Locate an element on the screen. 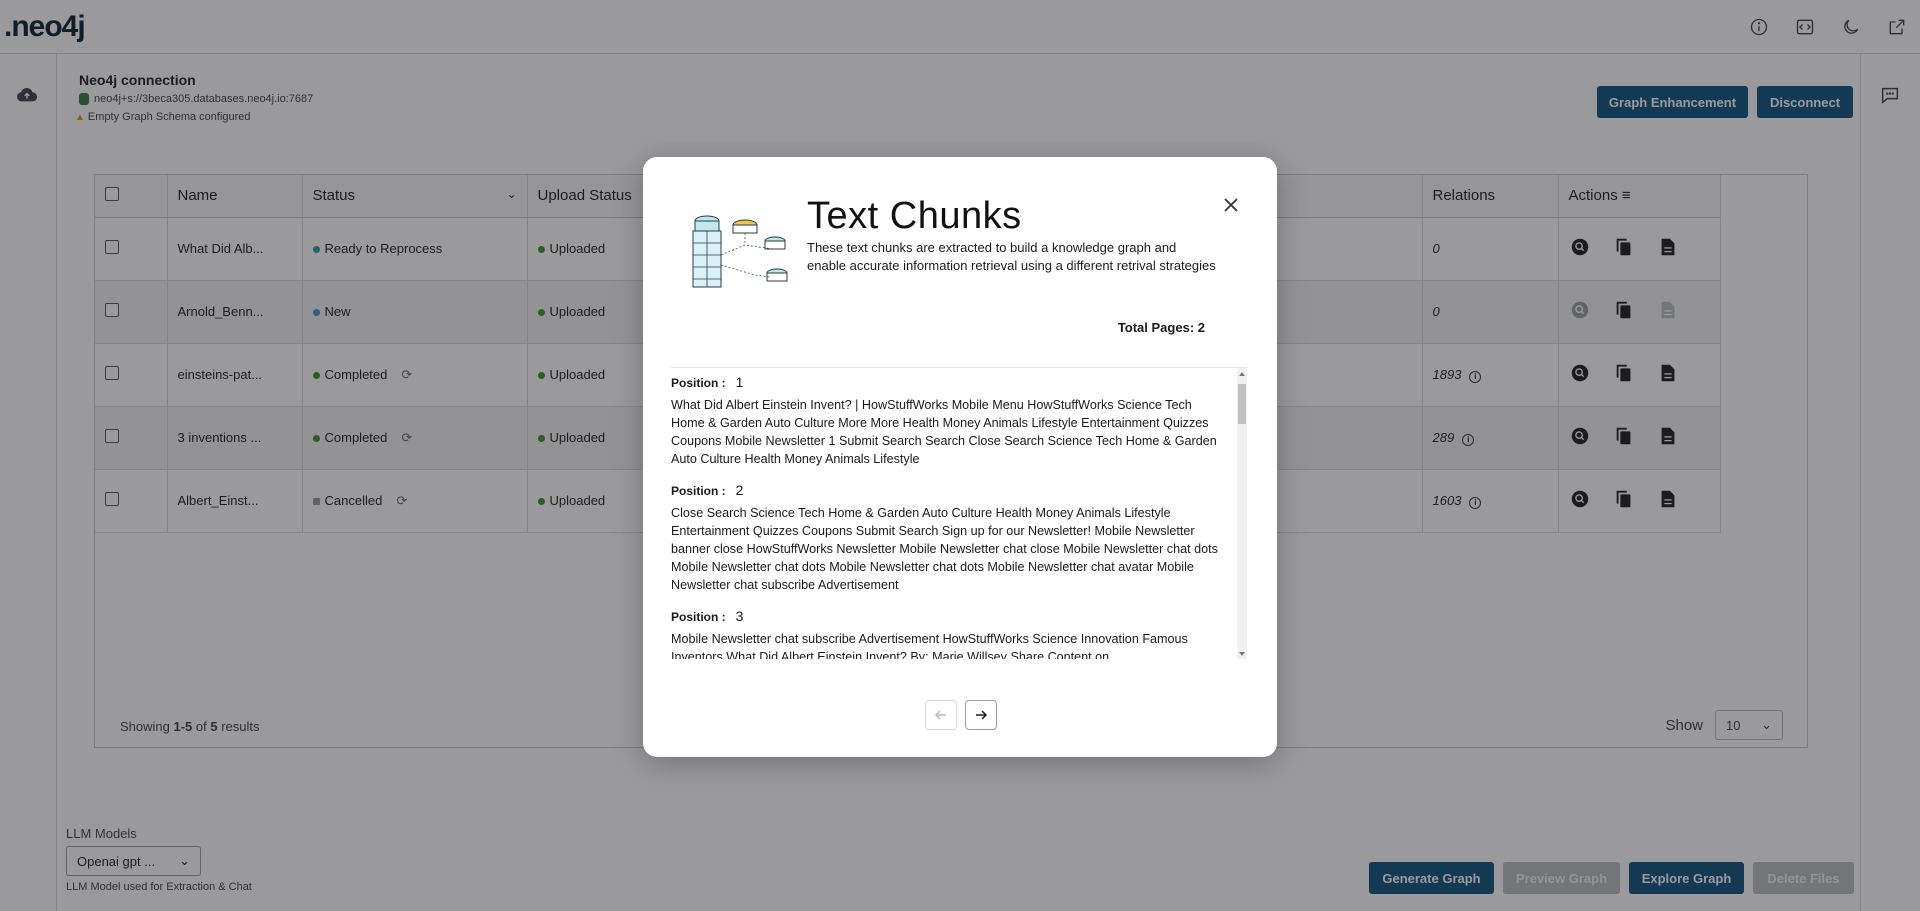  previous-page-button is located at coordinates (941, 715).